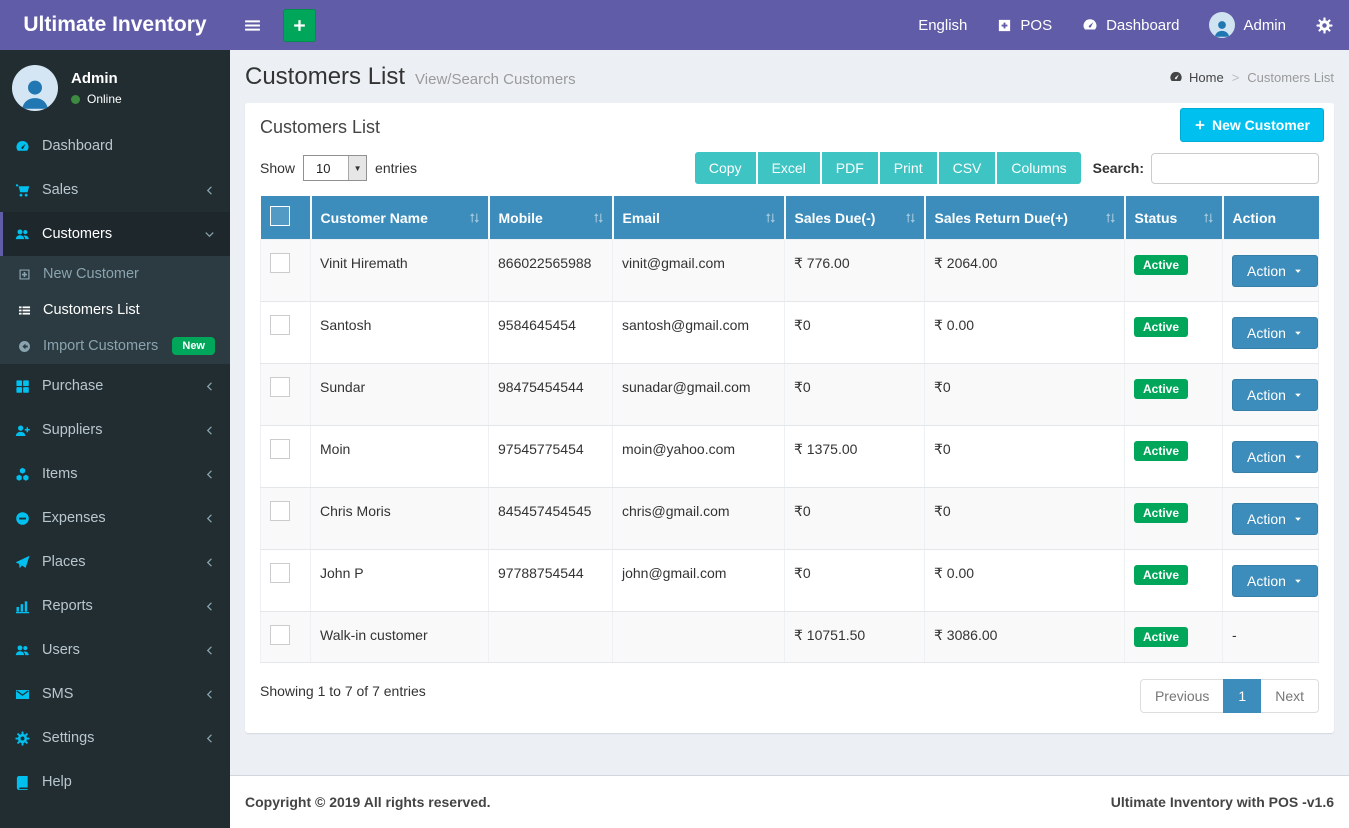  Describe the element at coordinates (115, 346) in the screenshot. I see `sidebar-subitem-import-customers: Import Customers New` at that location.